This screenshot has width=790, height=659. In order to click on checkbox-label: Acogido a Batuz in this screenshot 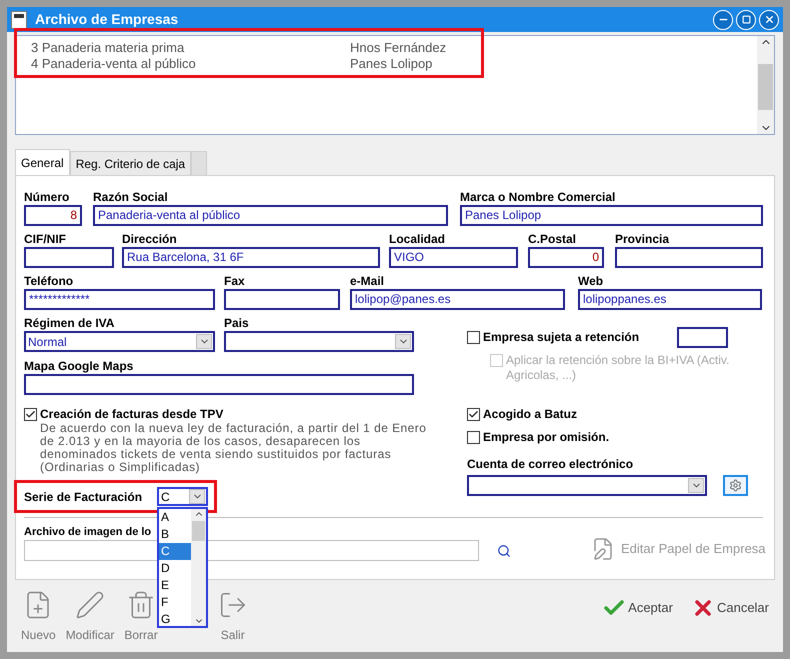, I will do `click(530, 414)`.